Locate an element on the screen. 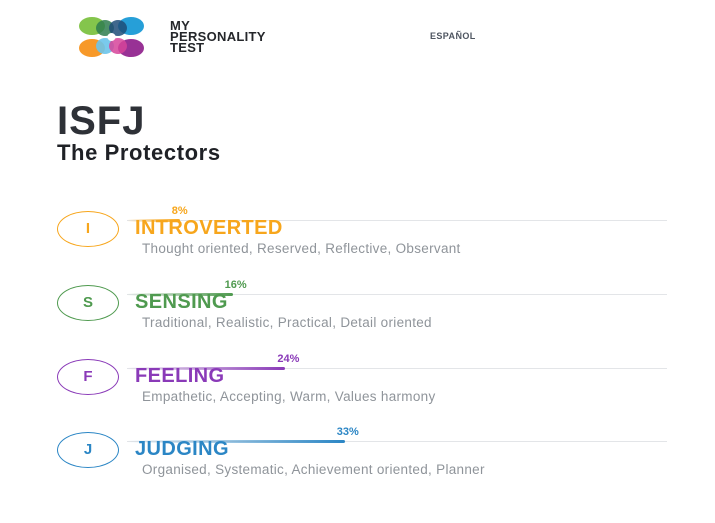  brand-name: MY PERSONALITY TEST is located at coordinates (218, 36).